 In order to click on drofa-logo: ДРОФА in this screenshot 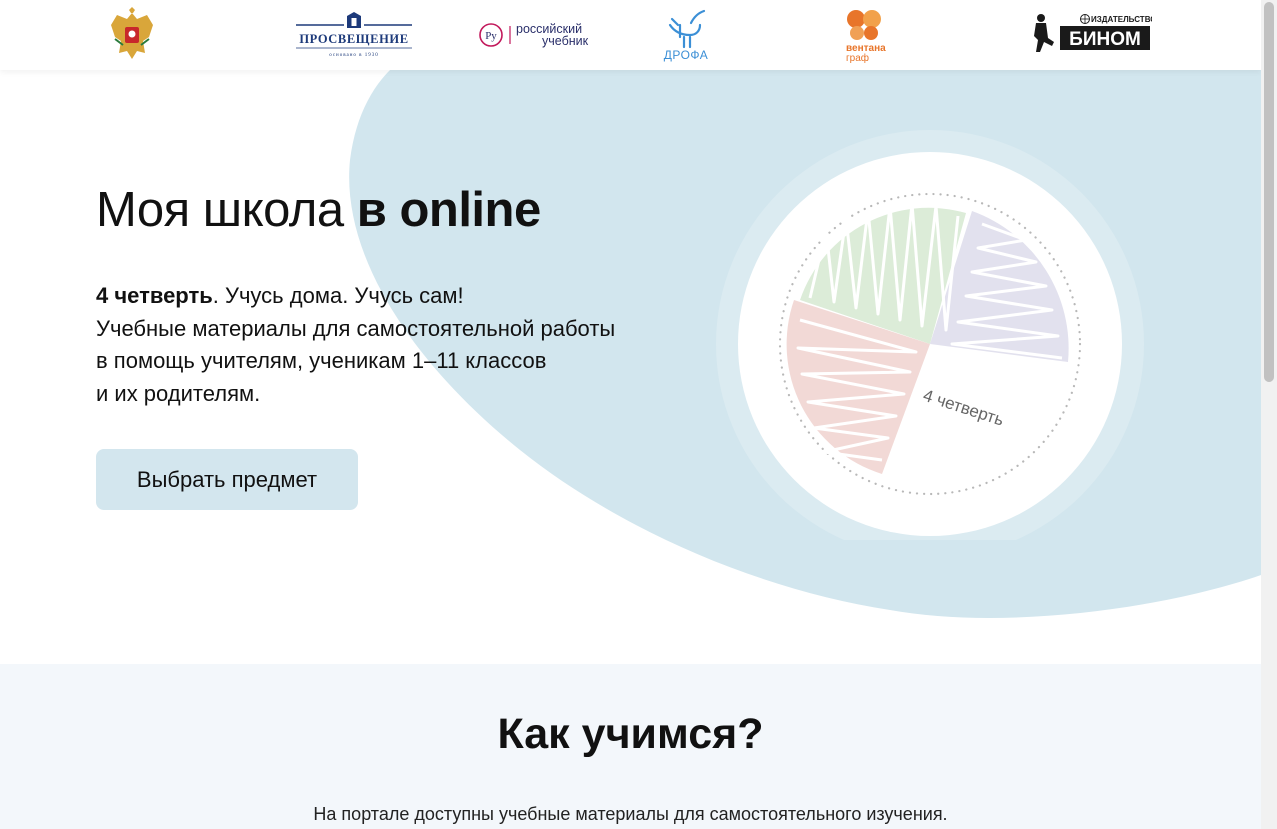, I will do `click(686, 35)`.